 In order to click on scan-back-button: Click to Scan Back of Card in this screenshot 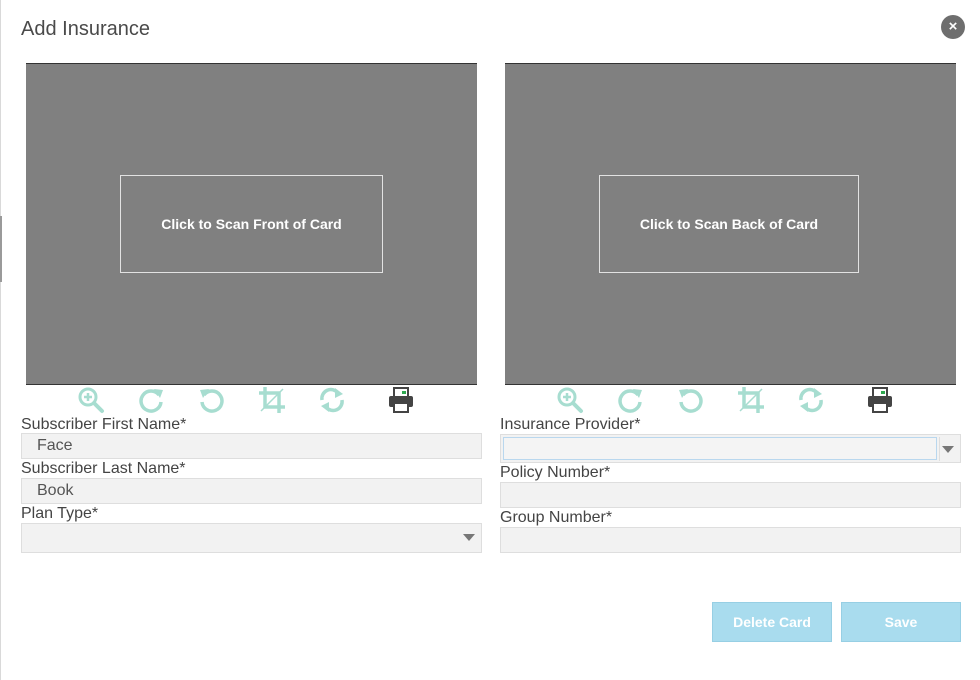, I will do `click(729, 224)`.